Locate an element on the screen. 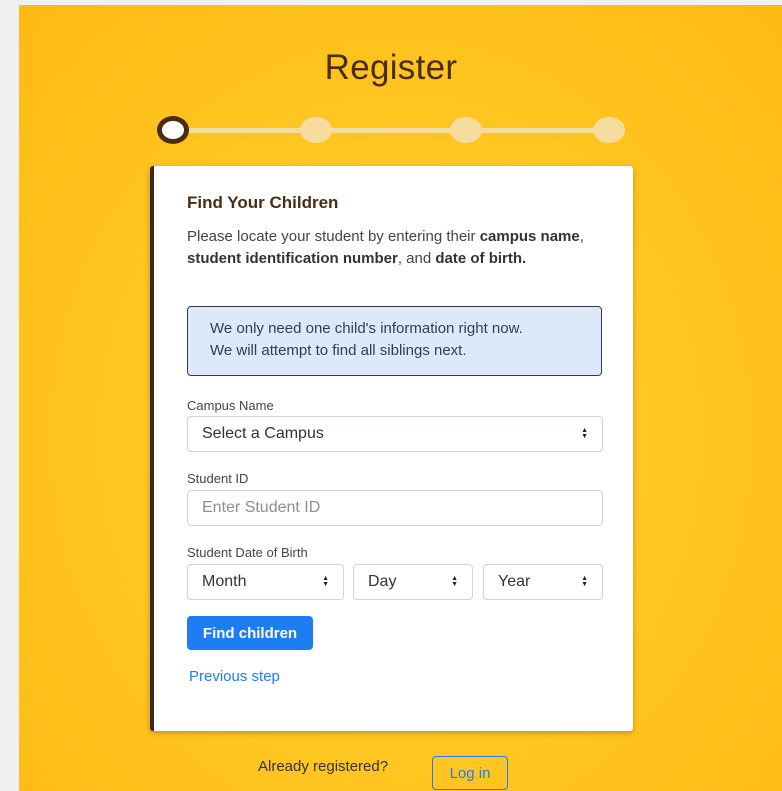 The height and width of the screenshot is (791, 782). campus-label: Campus Name is located at coordinates (230, 405).